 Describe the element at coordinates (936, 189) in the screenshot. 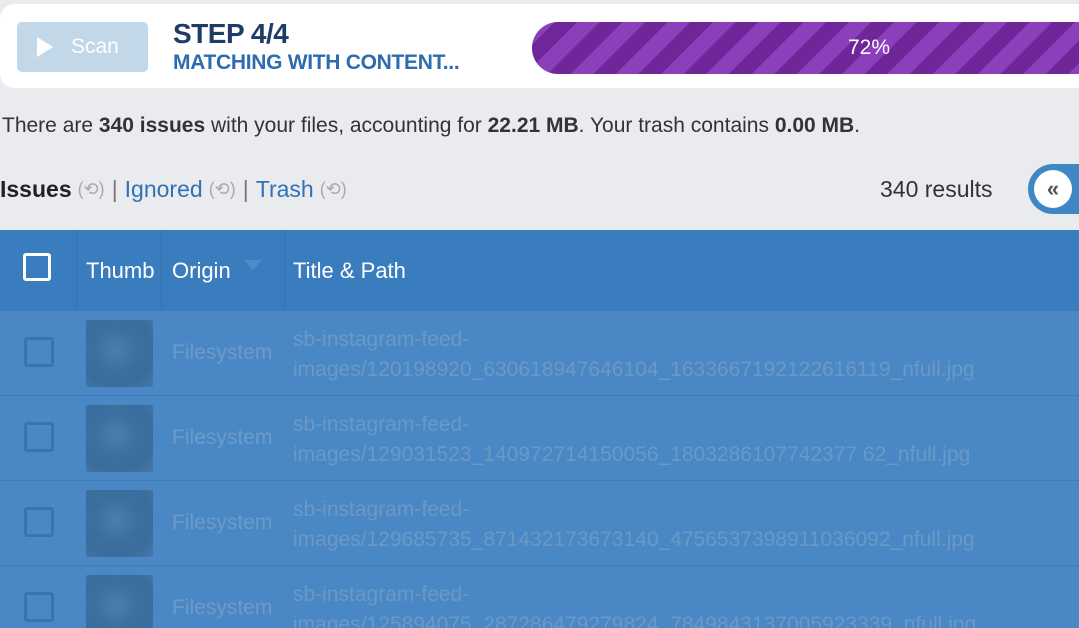

I see `results-count: 340 results` at that location.